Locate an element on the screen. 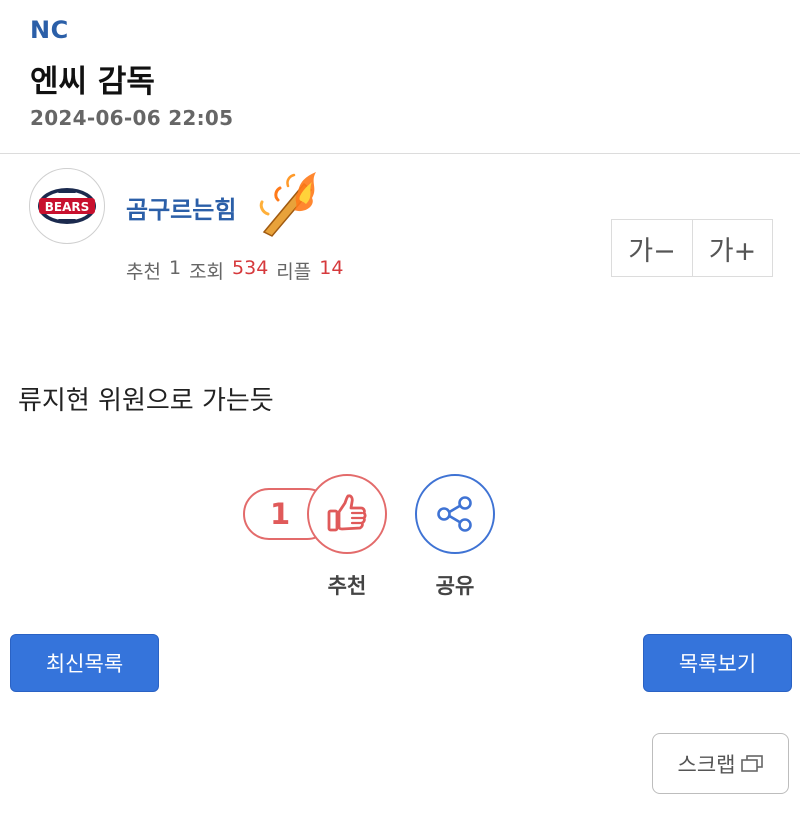  recommend-count: 1 is located at coordinates (280, 514).